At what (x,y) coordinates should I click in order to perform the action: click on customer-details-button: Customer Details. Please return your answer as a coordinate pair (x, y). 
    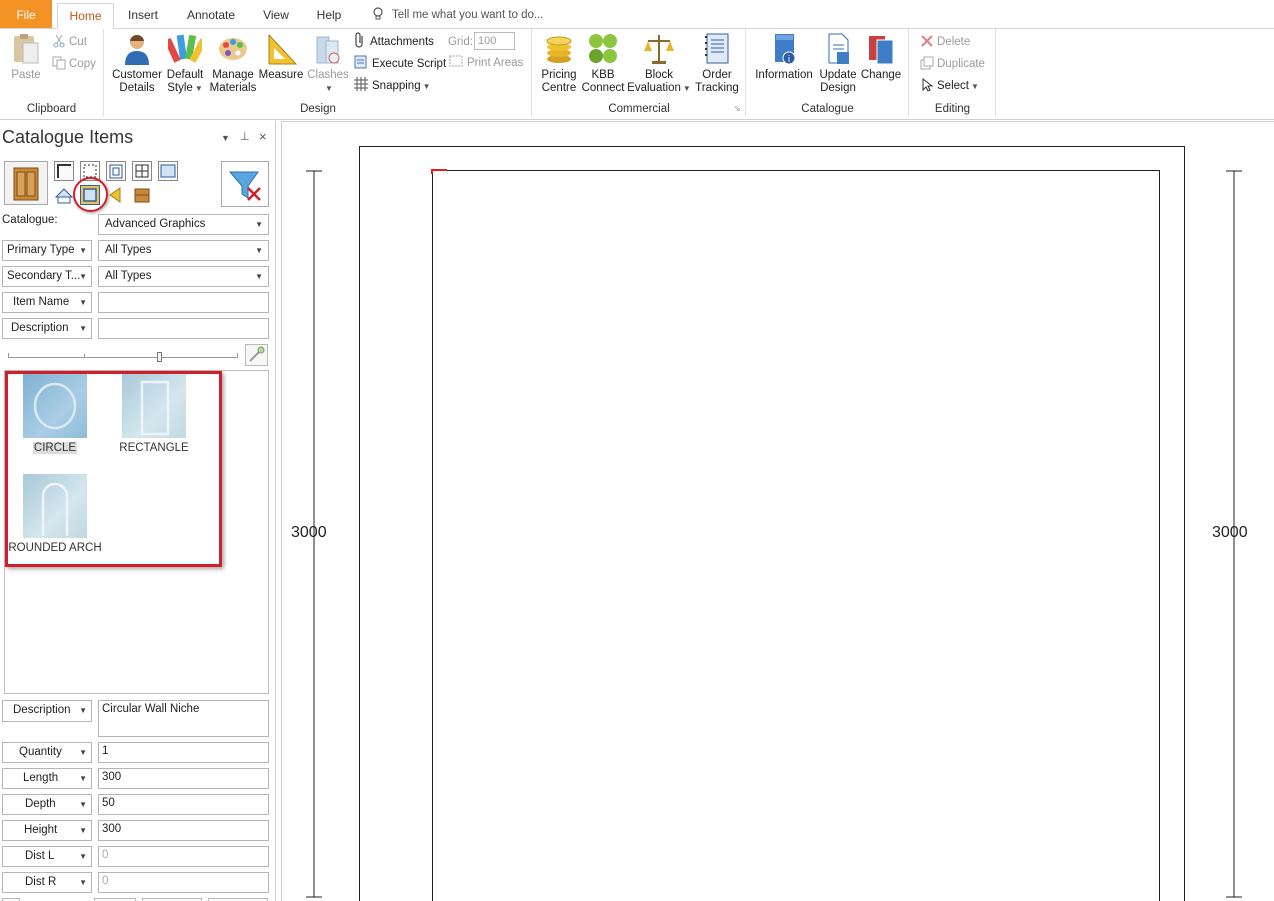
    Looking at the image, I should click on (137, 63).